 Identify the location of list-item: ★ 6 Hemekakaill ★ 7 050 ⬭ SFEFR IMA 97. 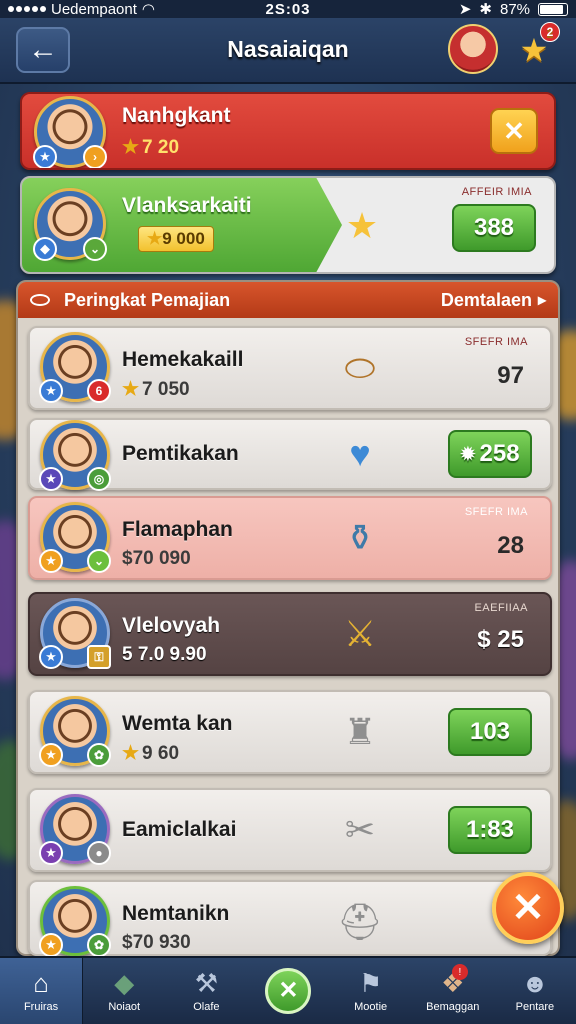
(290, 368).